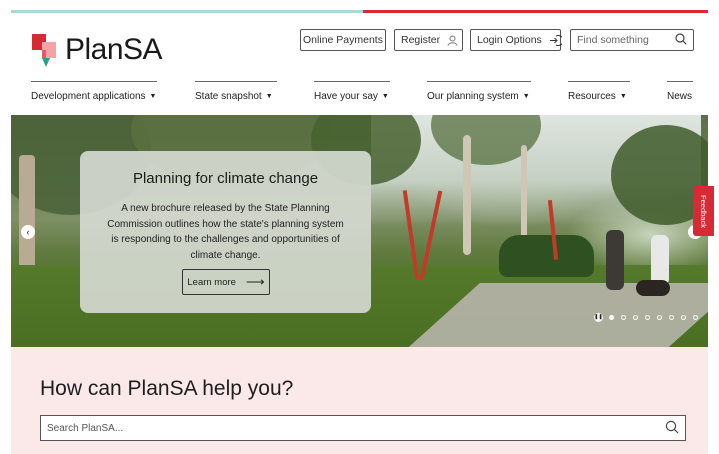 The width and height of the screenshot is (719, 454). I want to click on nav-label: News, so click(680, 96).